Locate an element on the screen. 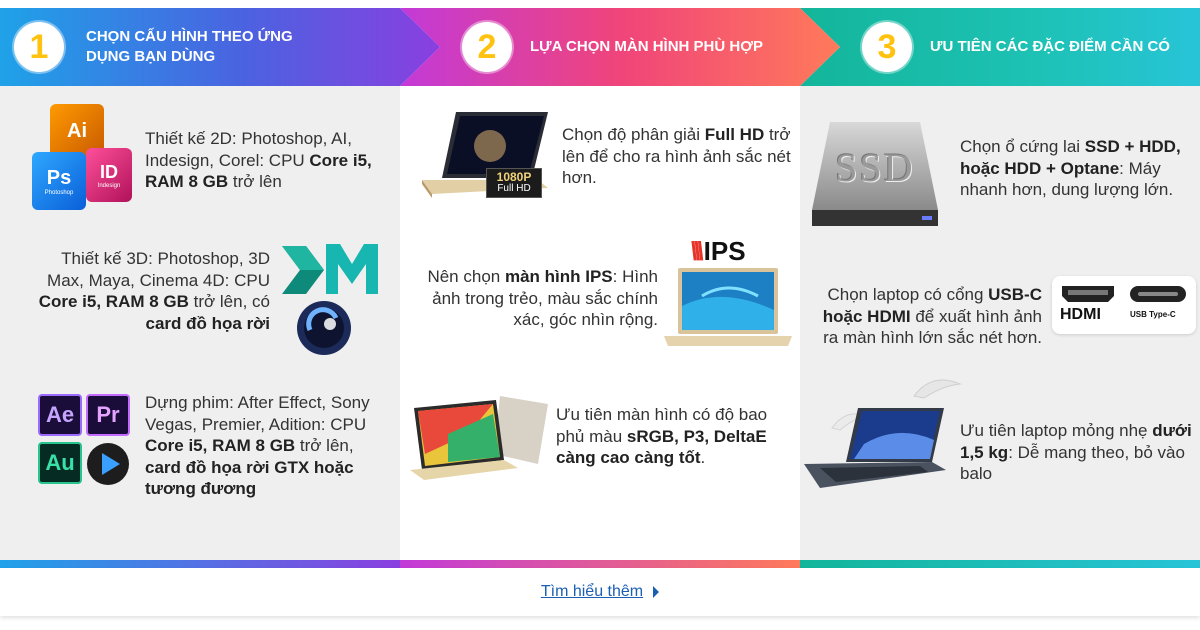 The height and width of the screenshot is (630, 1200). step-1-title: CHỌN CẤU HÌNH THEO ỨNG DỤNG BẠN DÙNG is located at coordinates (189, 46).